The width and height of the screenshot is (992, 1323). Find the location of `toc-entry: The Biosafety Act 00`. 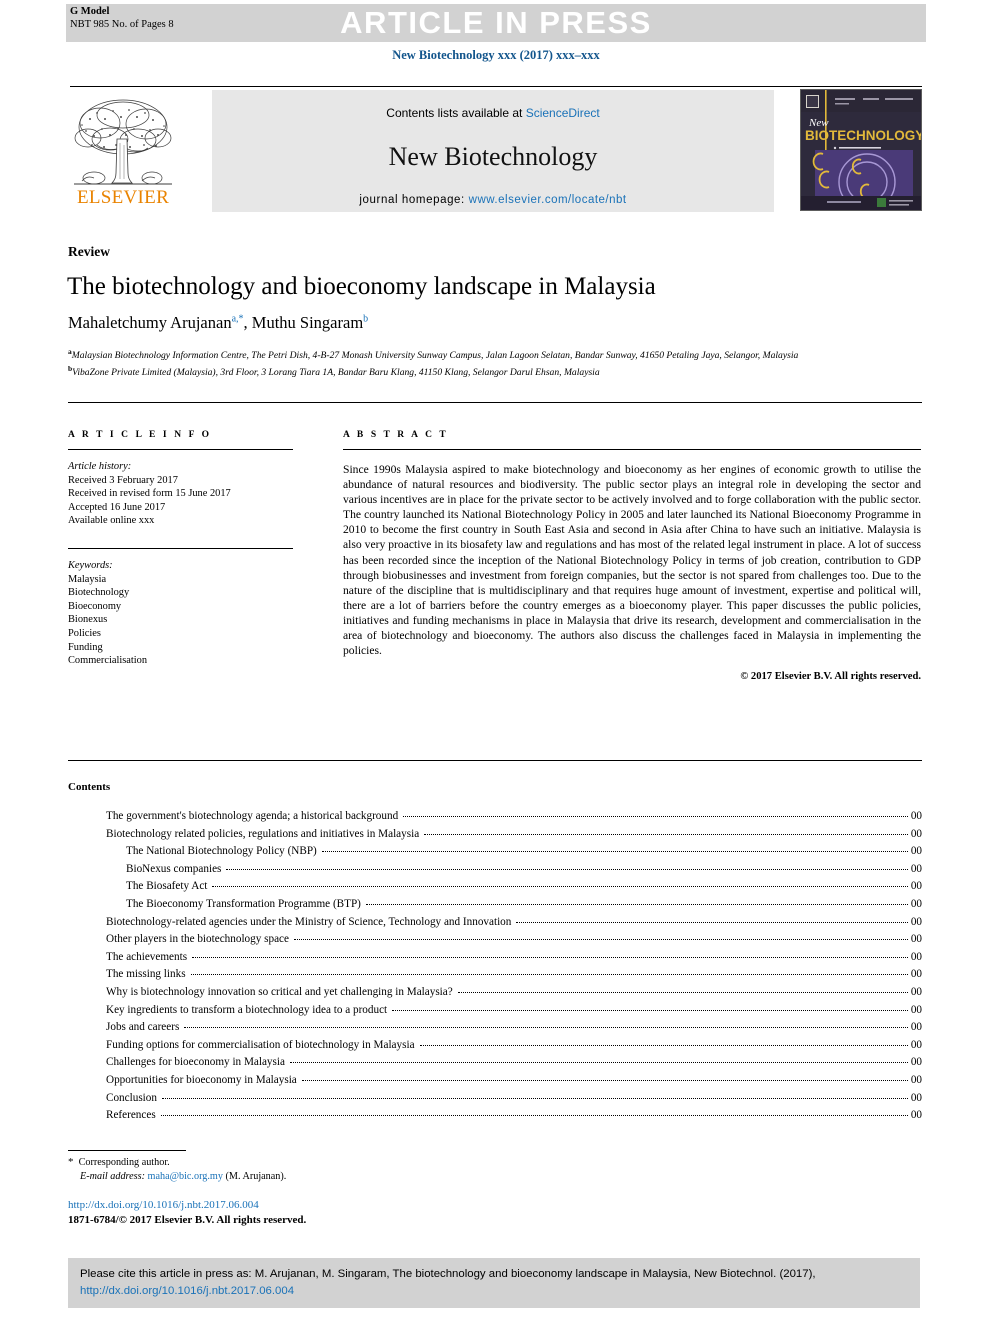

toc-entry: The Biosafety Act 00 is located at coordinates (495, 887).